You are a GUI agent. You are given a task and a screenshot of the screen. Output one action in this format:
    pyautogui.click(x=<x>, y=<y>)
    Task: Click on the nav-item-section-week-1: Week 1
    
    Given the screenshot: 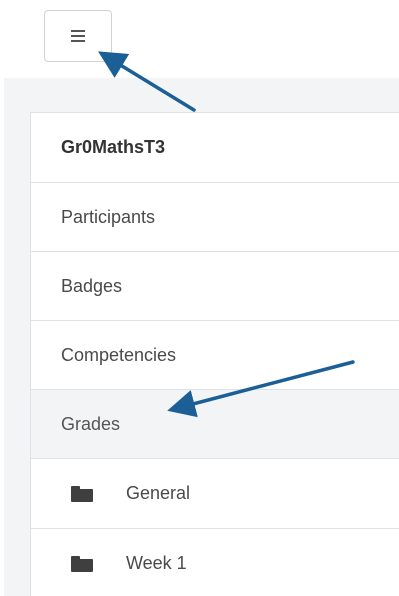 What is the action you would take?
    pyautogui.click(x=215, y=562)
    